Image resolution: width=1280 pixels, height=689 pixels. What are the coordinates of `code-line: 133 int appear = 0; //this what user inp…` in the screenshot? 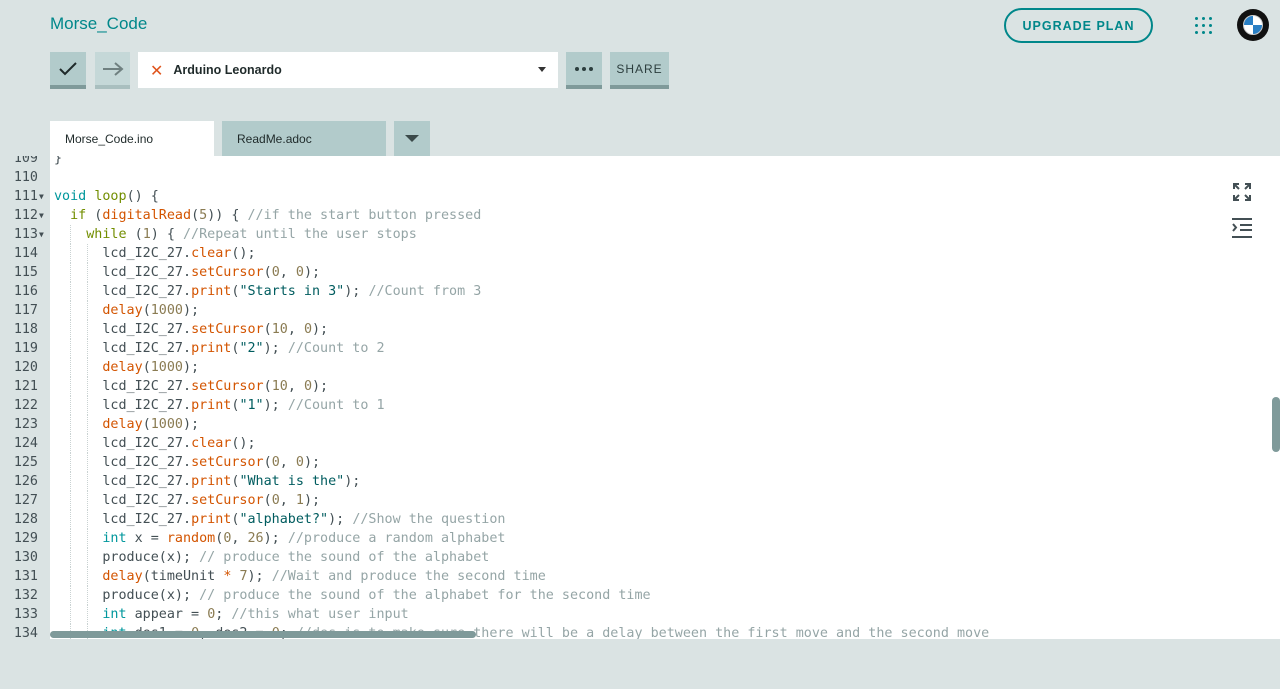 It's located at (640, 614).